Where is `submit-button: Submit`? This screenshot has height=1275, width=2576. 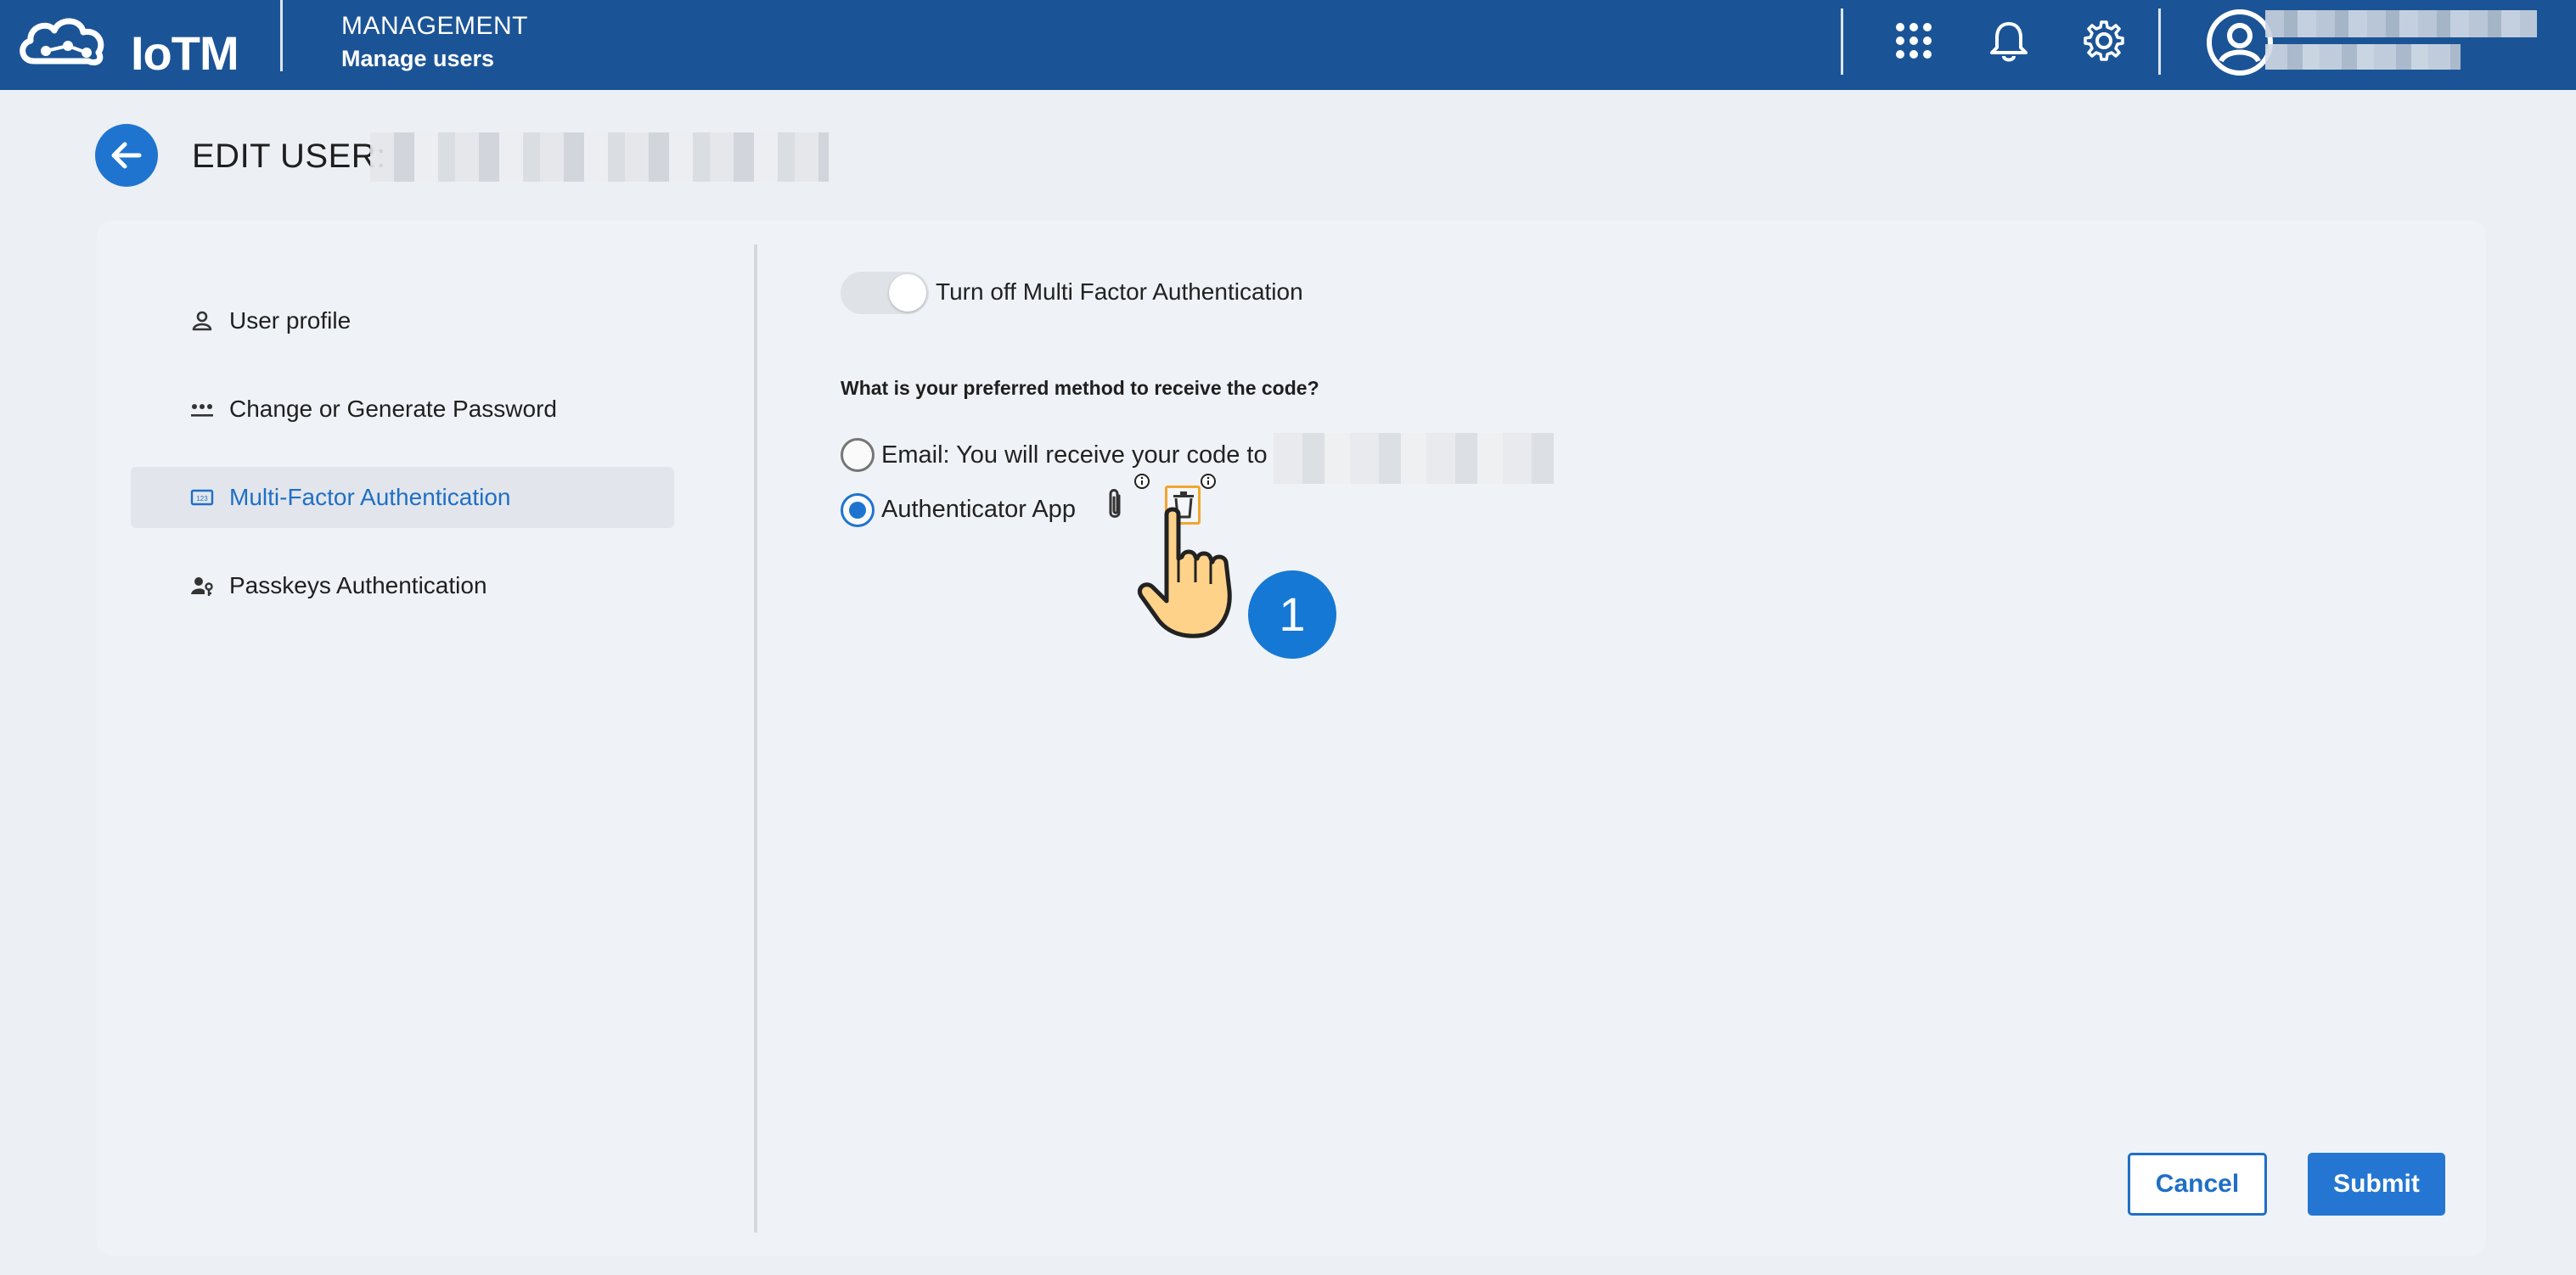 submit-button: Submit is located at coordinates (2376, 1184).